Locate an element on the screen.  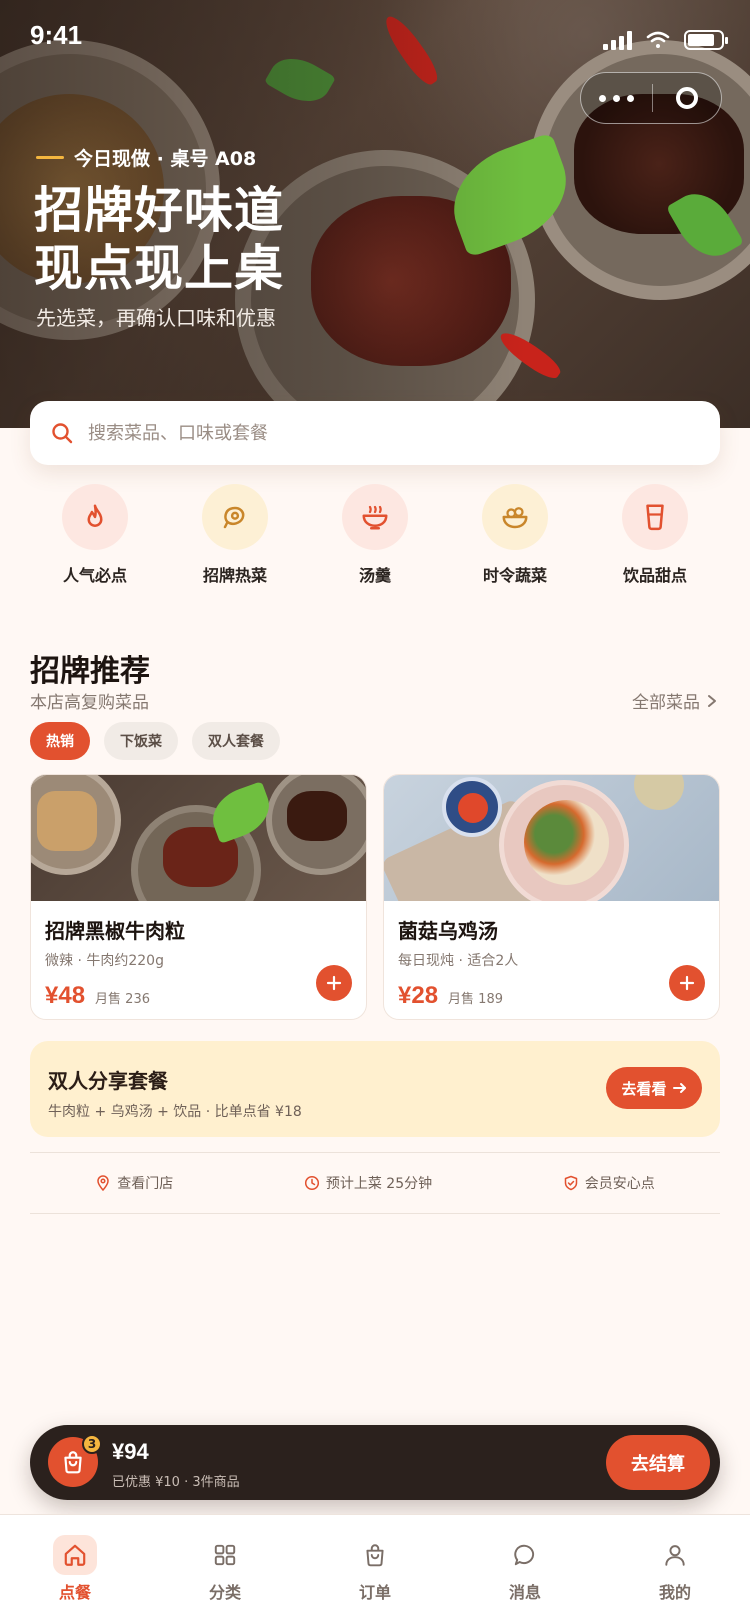
cart-total: ¥94 is located at coordinates (130, 1451).